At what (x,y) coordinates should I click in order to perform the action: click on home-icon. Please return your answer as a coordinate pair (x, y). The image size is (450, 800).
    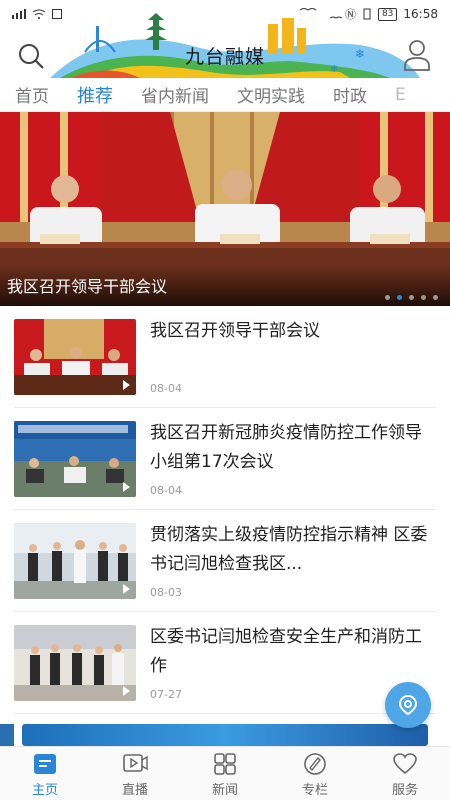
    Looking at the image, I should click on (45, 764).